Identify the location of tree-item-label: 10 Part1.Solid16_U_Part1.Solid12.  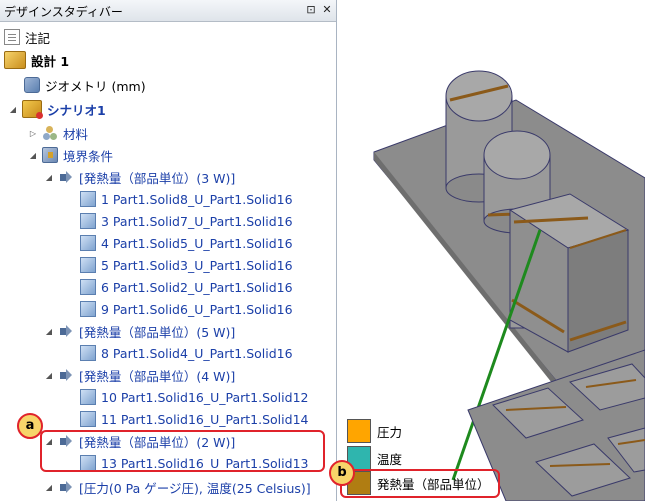
(205, 397).